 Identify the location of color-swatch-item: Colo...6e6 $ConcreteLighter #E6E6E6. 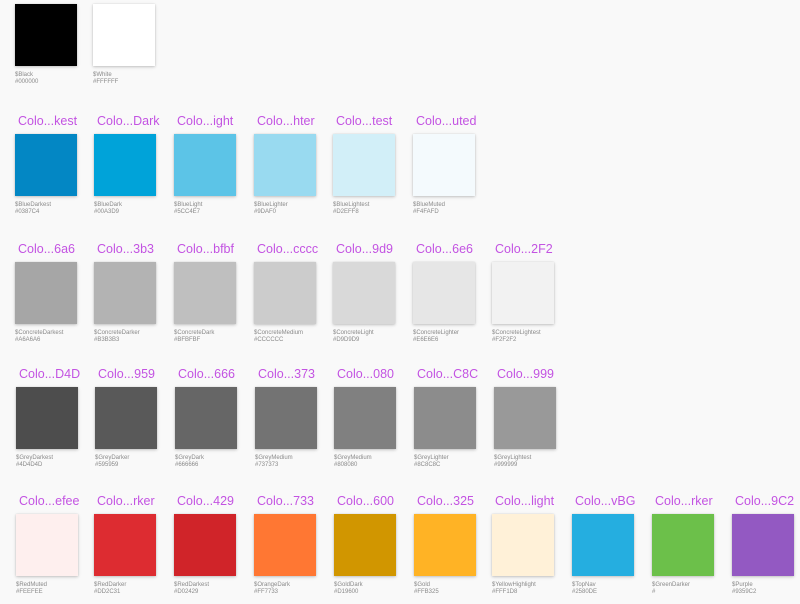
(453, 297).